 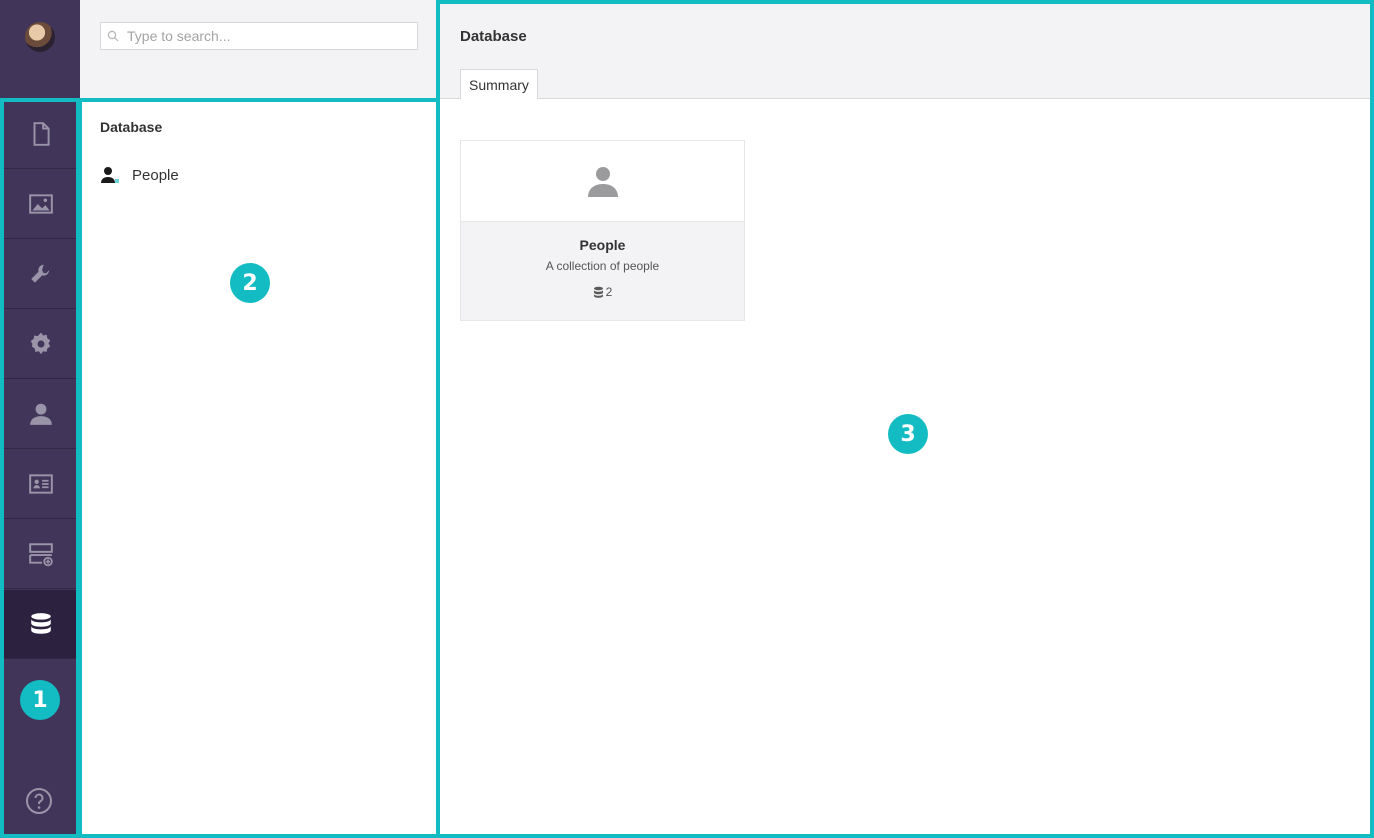 I want to click on sidebar-item-packages, so click(x=40, y=344).